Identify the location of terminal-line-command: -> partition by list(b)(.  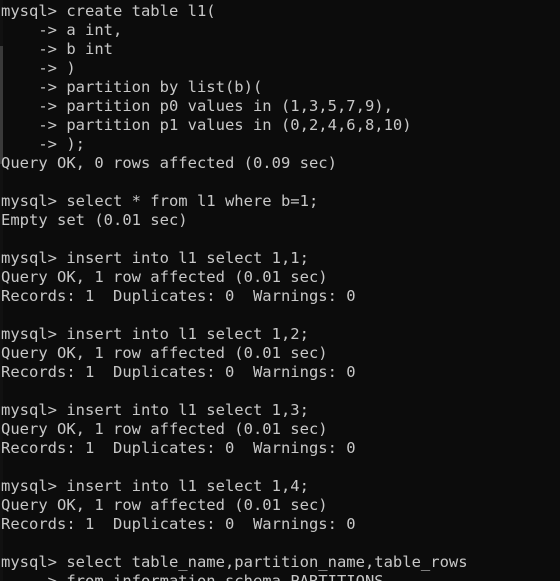
(132, 87).